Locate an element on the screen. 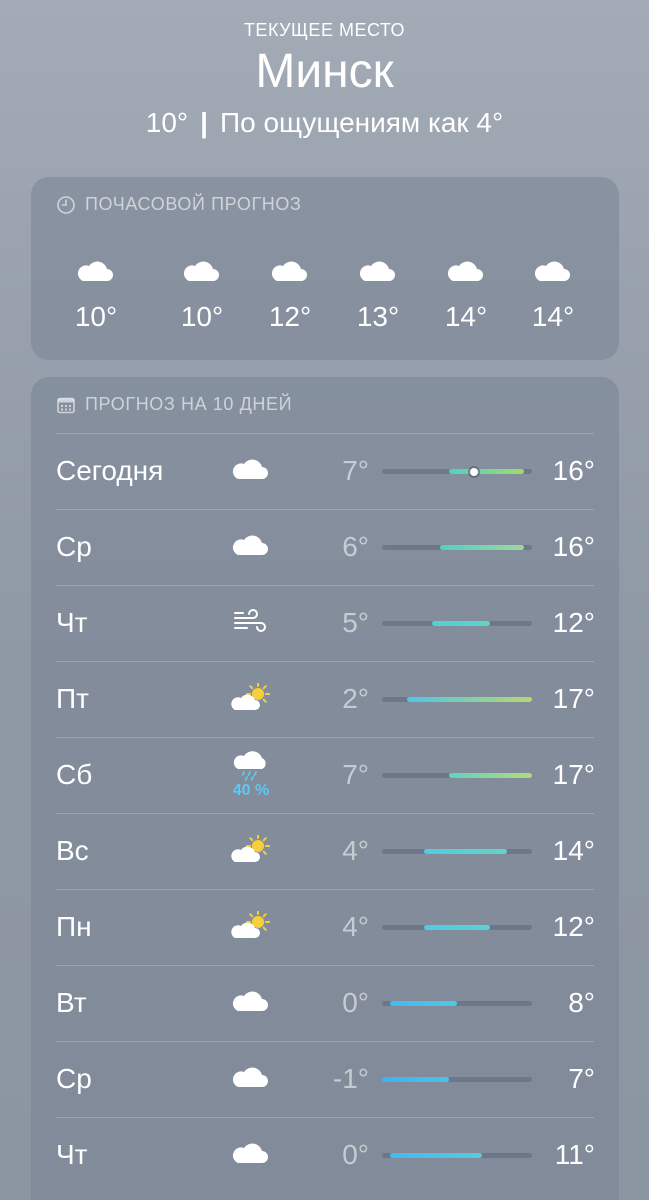 The width and height of the screenshot is (649, 1200). current-temperature: 10° is located at coordinates (167, 122).